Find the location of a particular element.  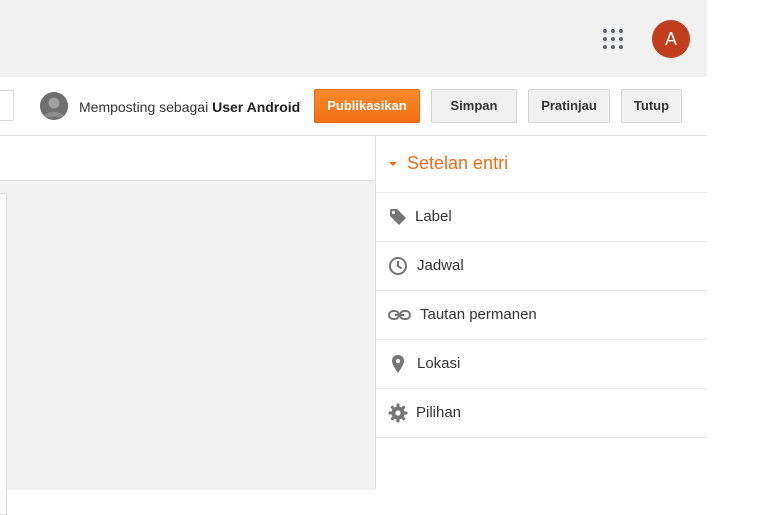

editor-page is located at coordinates (3, 354).